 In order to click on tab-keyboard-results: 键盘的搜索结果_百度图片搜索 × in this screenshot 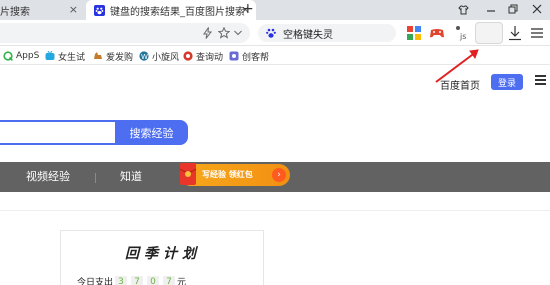, I will do `click(171, 10)`.